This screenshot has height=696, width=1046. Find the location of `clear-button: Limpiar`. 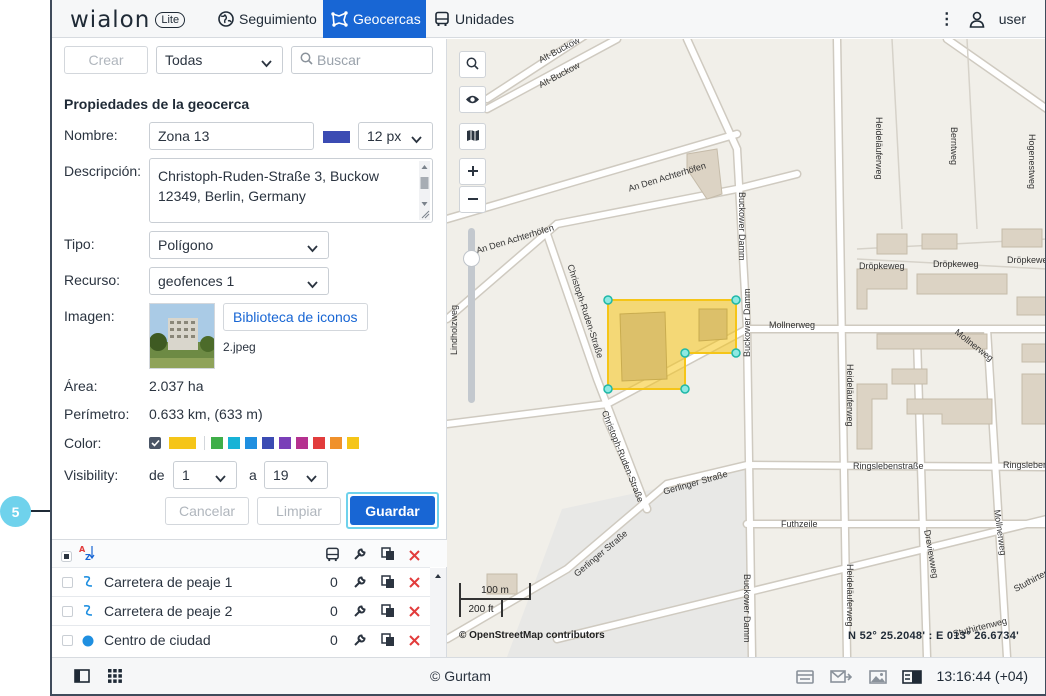

clear-button: Limpiar is located at coordinates (299, 511).